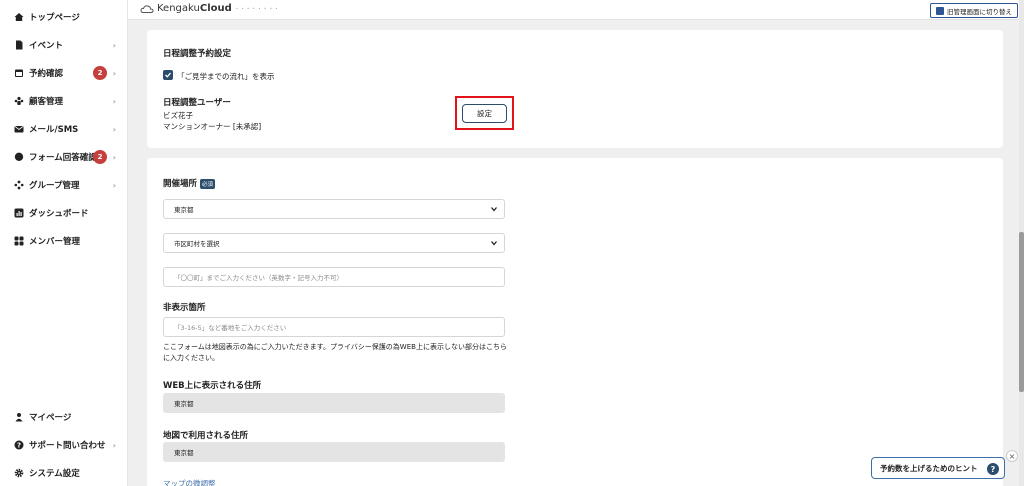  I want to click on sidebar-item-label: 顧客管理, so click(46, 102).